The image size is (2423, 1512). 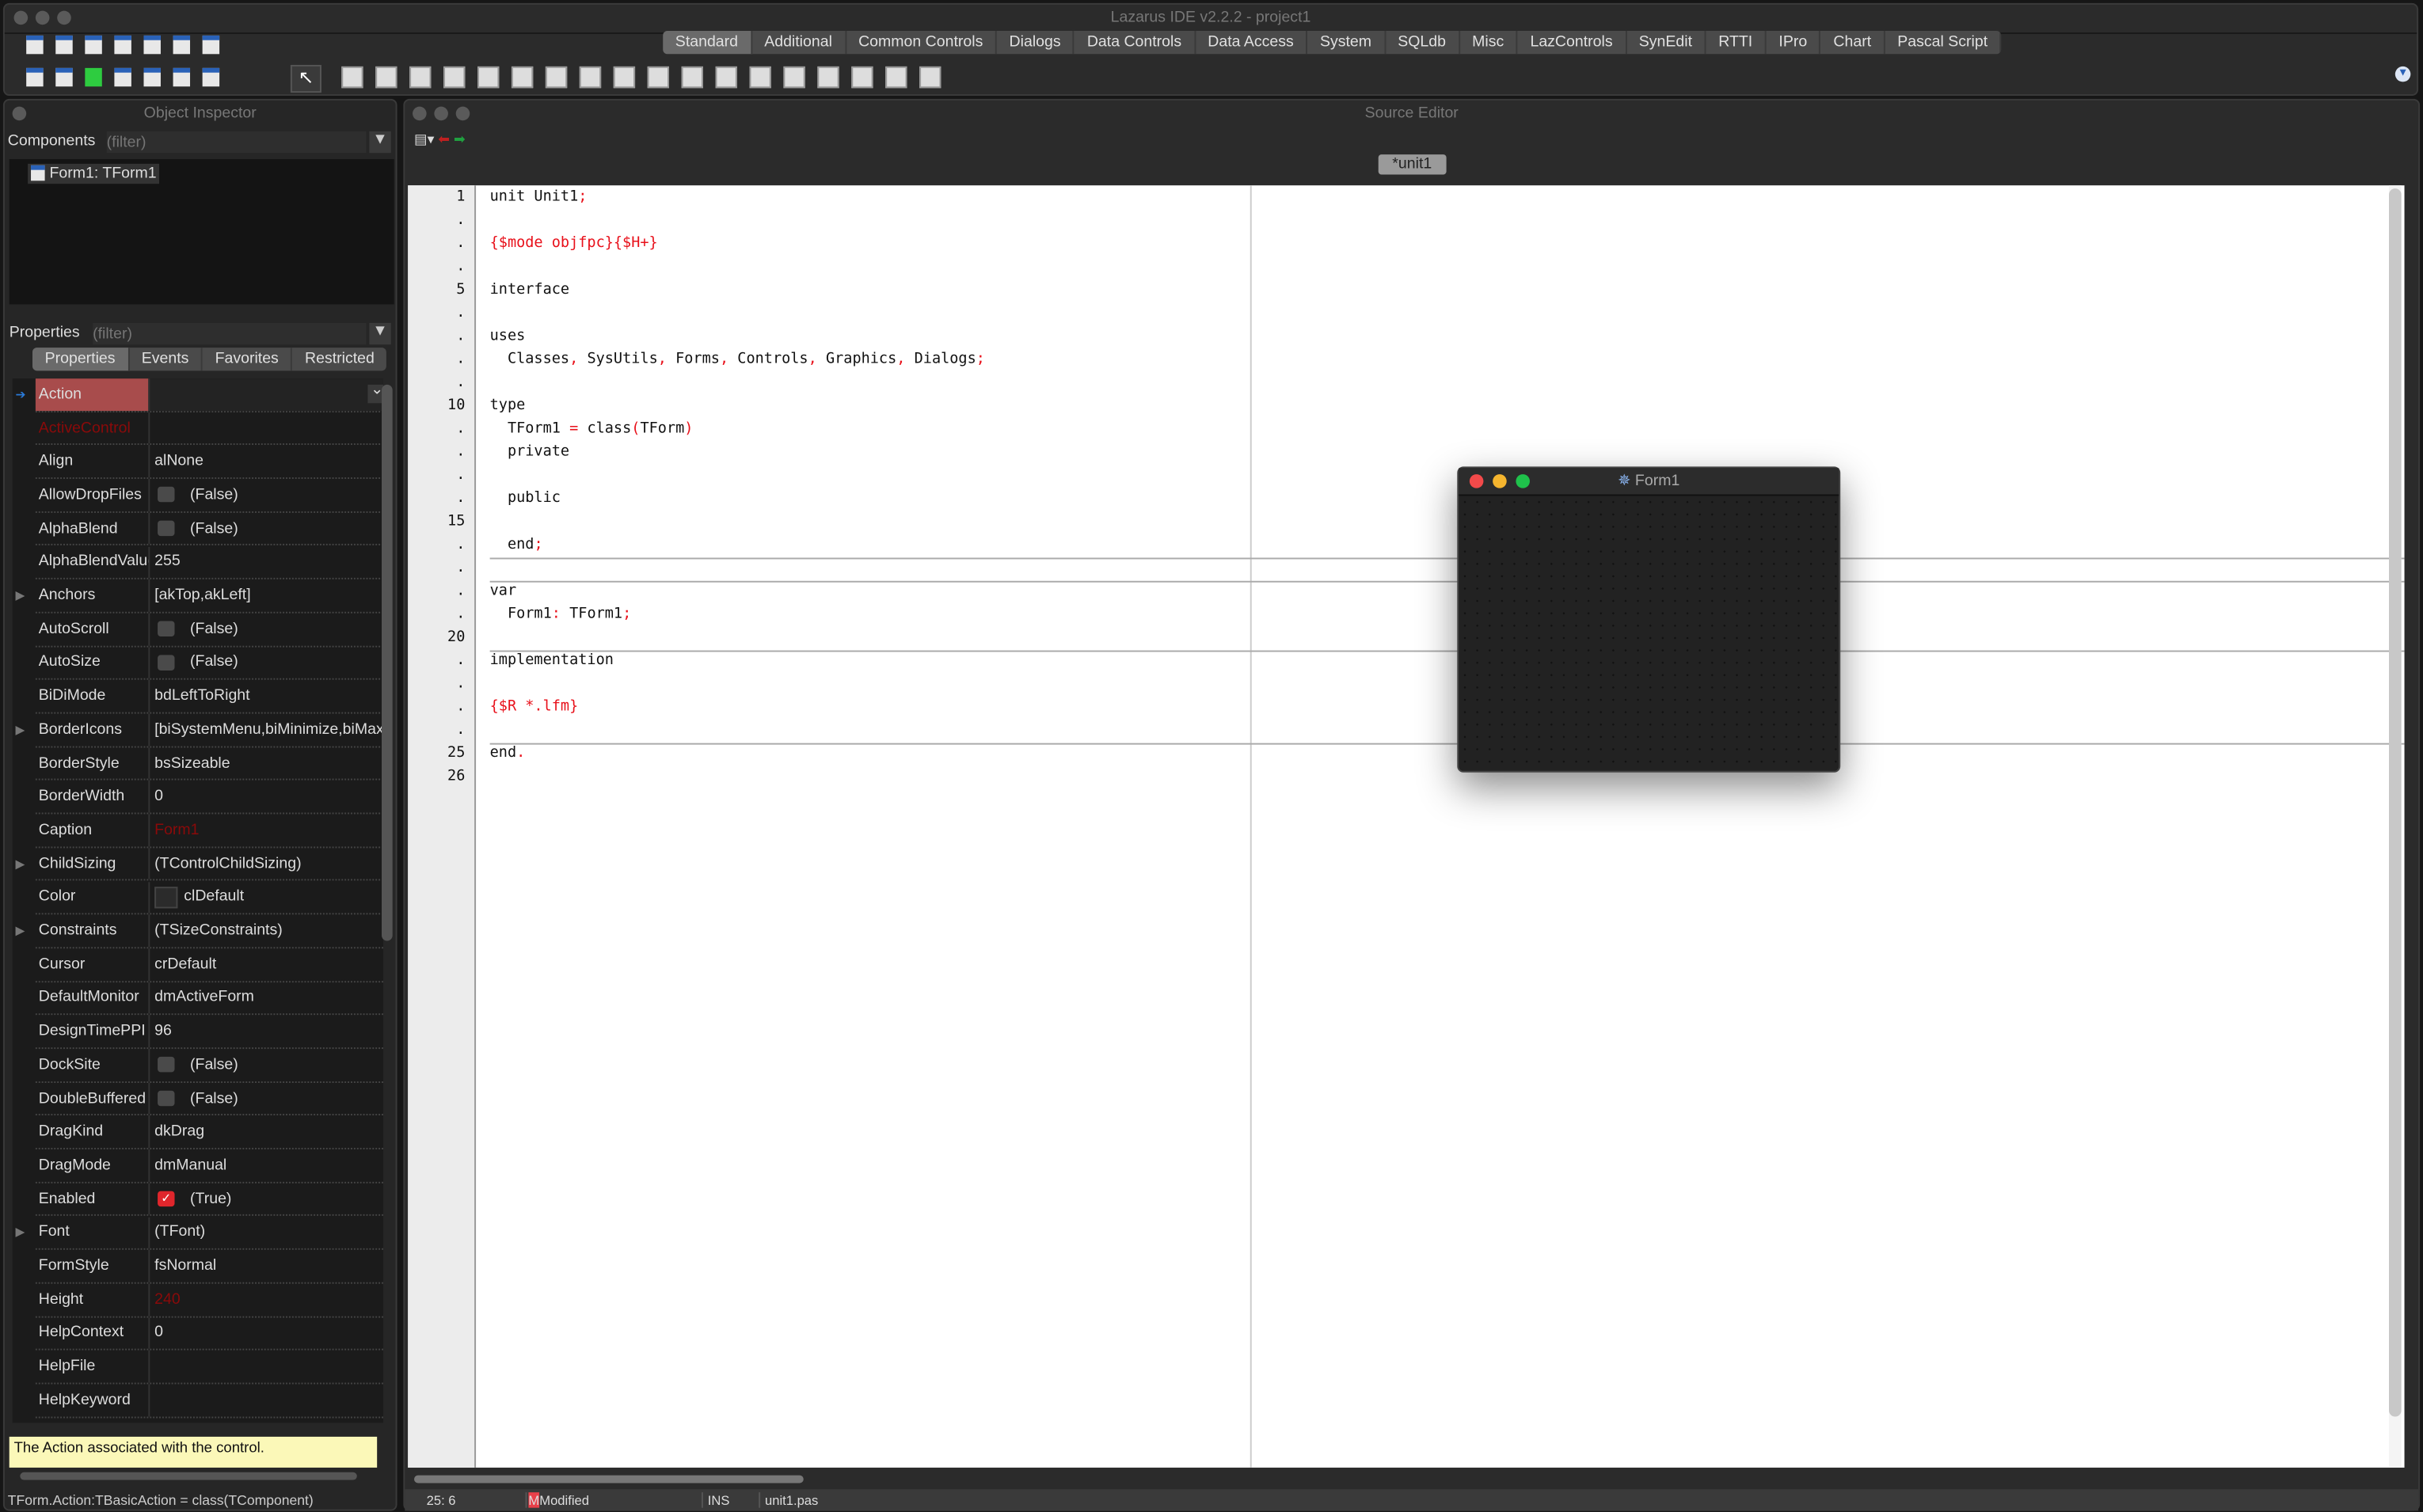 I want to click on property-row: Cursor crDefault, so click(x=209, y=965).